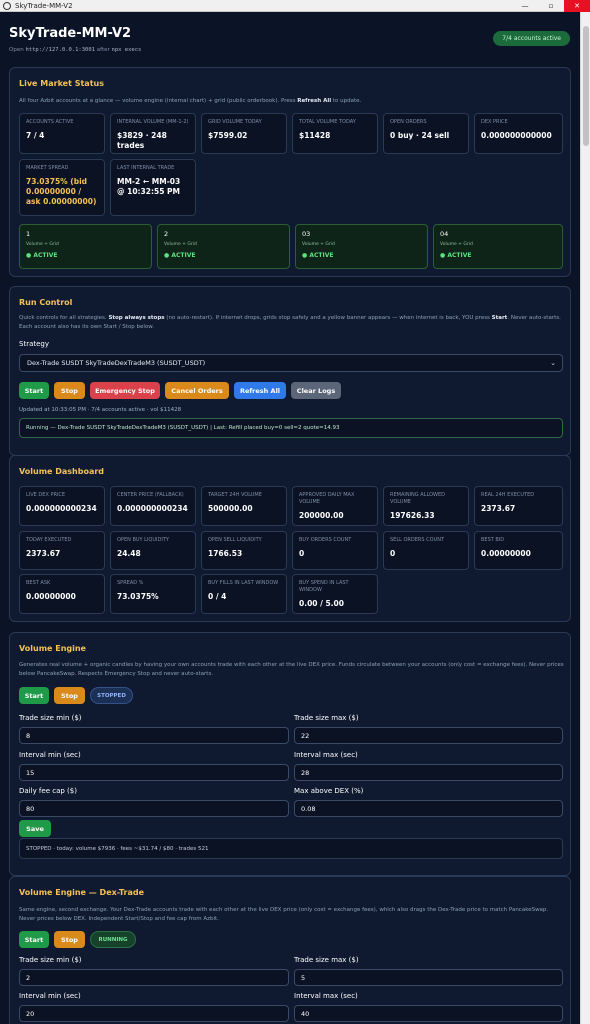 Image resolution: width=590 pixels, height=1024 pixels. Describe the element at coordinates (428, 1013) in the screenshot. I see `dex-interval-max-input: 40` at that location.